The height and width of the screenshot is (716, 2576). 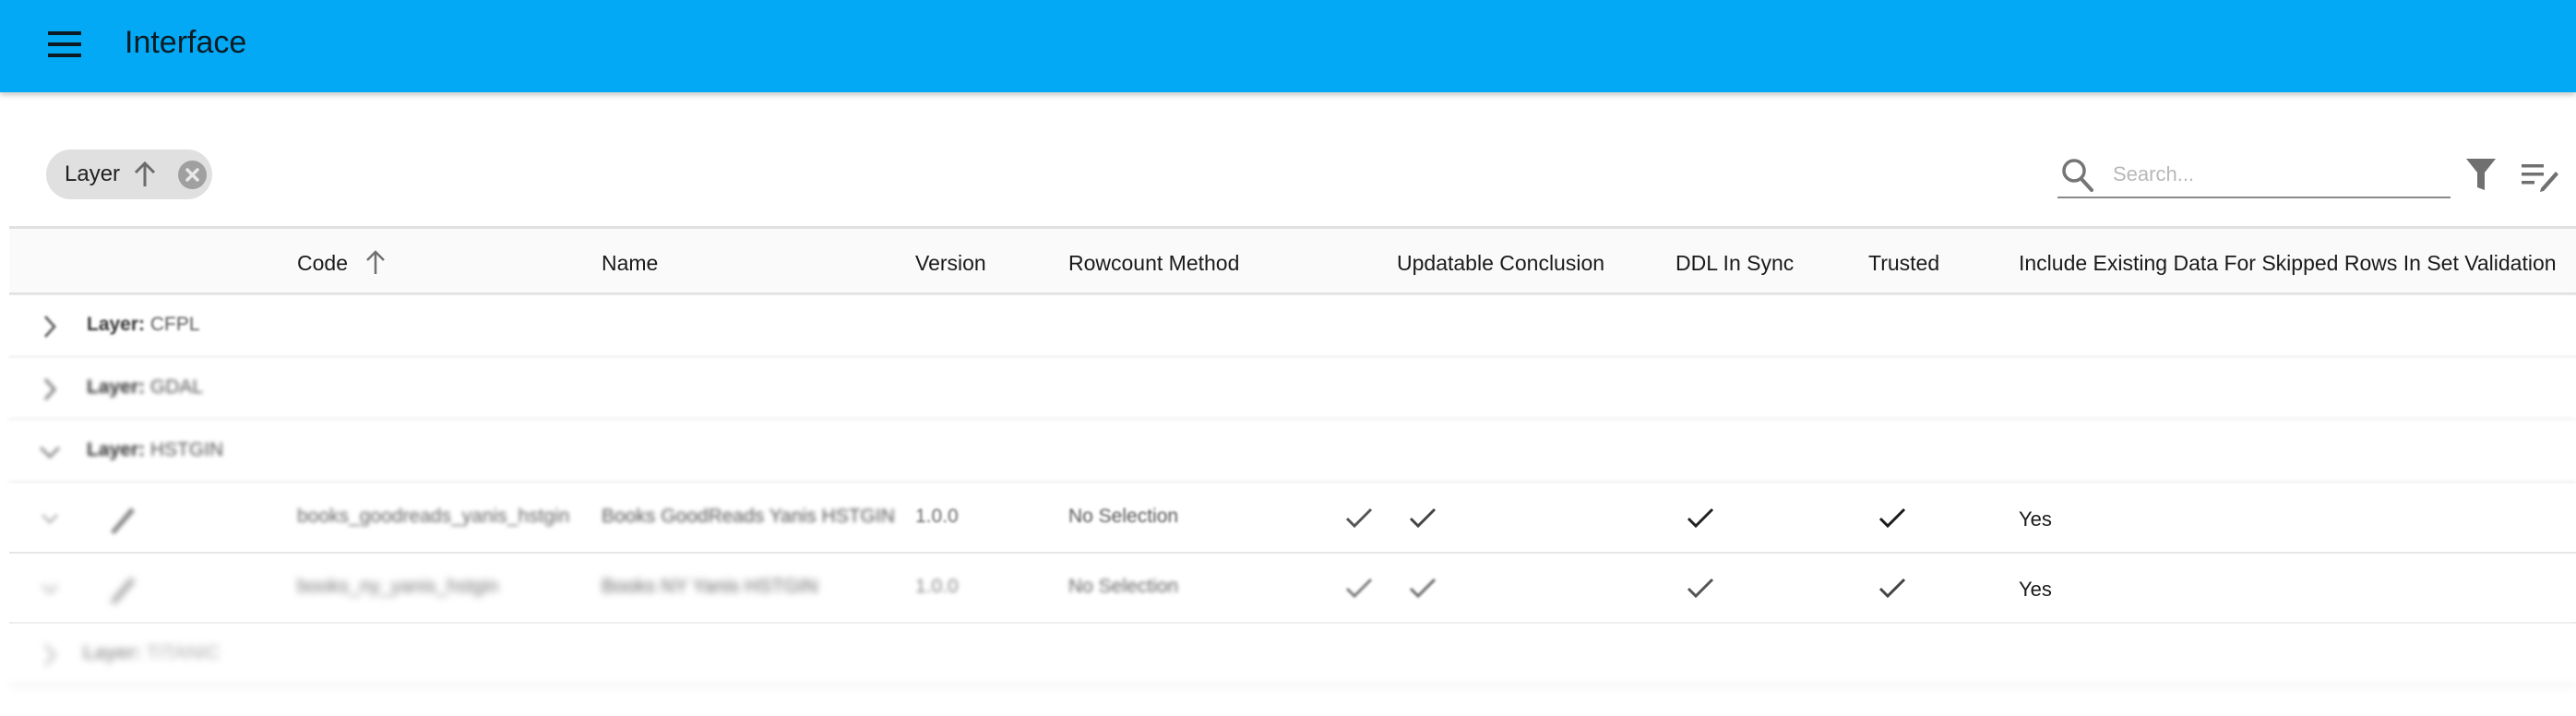 I want to click on column-header-name: Name, so click(x=630, y=263).